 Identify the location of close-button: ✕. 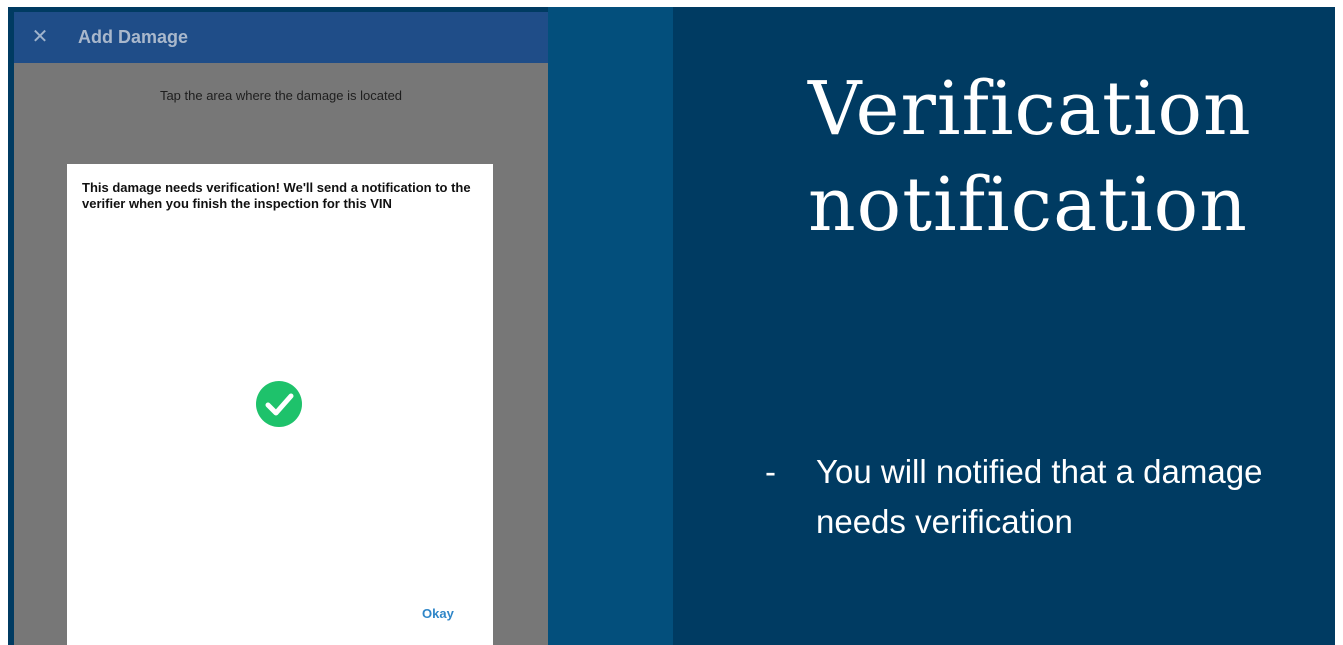
(40, 37).